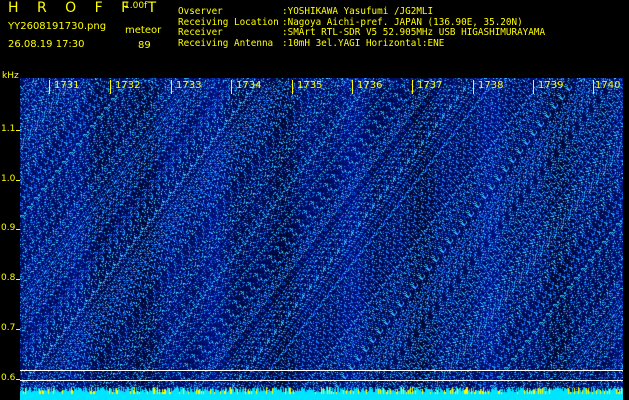  Describe the element at coordinates (46, 44) in the screenshot. I see `datetime-label: 26.08.19 17:30` at that location.